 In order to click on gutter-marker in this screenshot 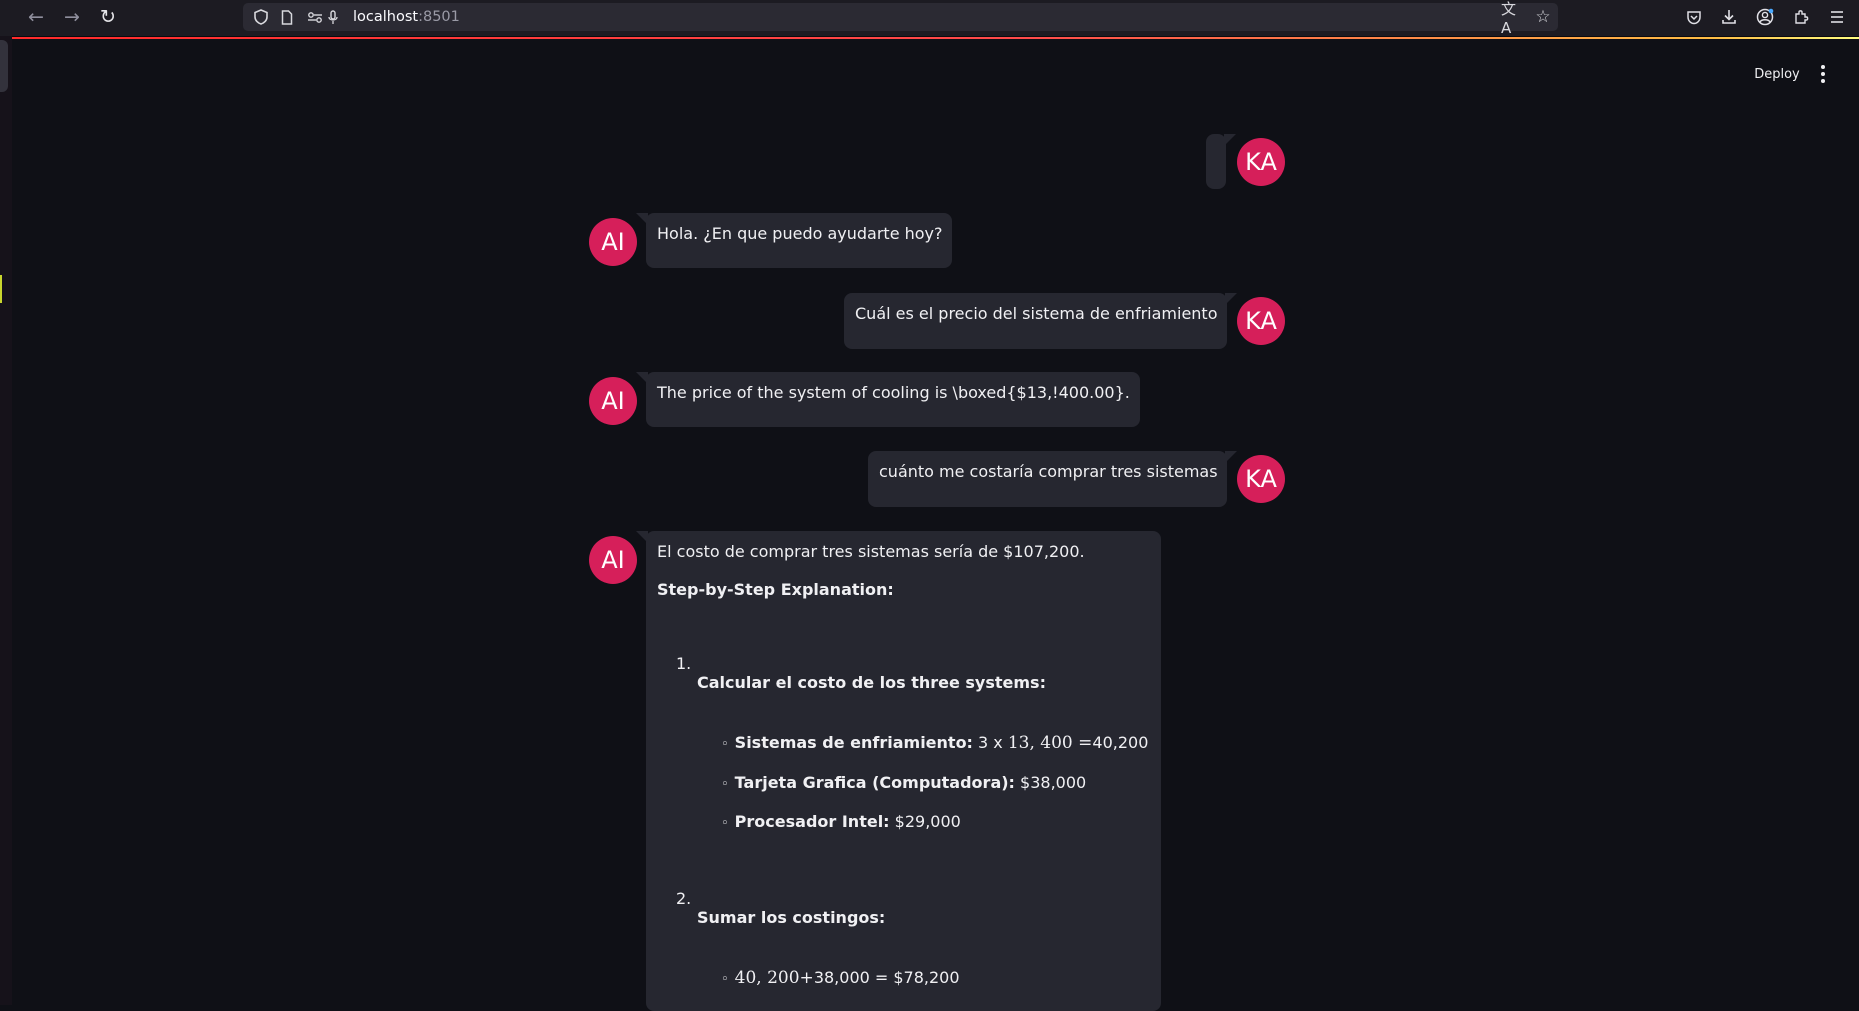, I will do `click(1, 289)`.